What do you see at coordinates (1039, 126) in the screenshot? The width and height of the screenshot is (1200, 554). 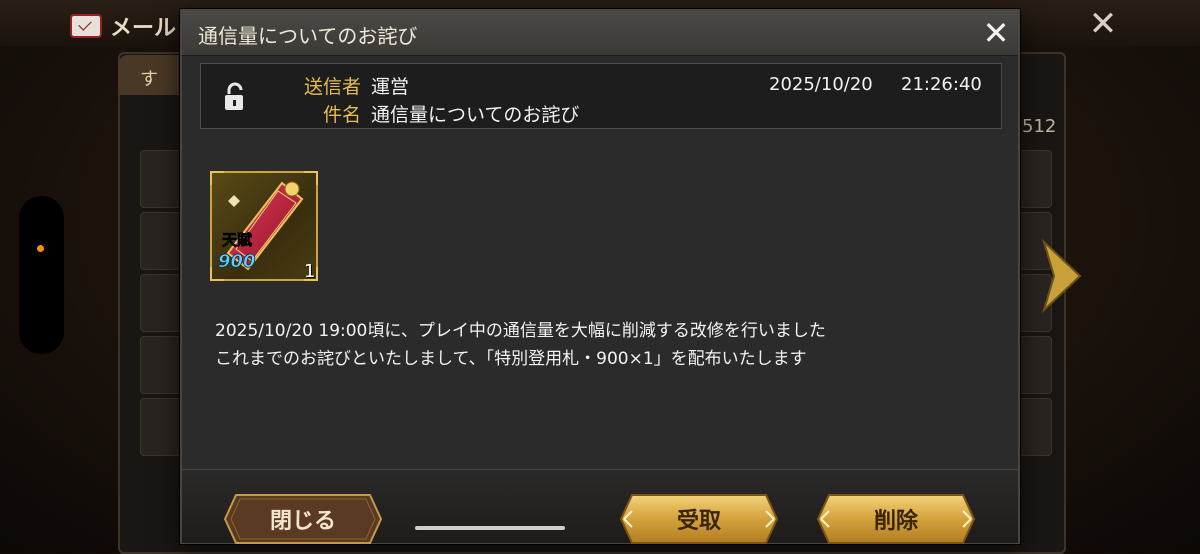 I see `background-mail-count: 512` at bounding box center [1039, 126].